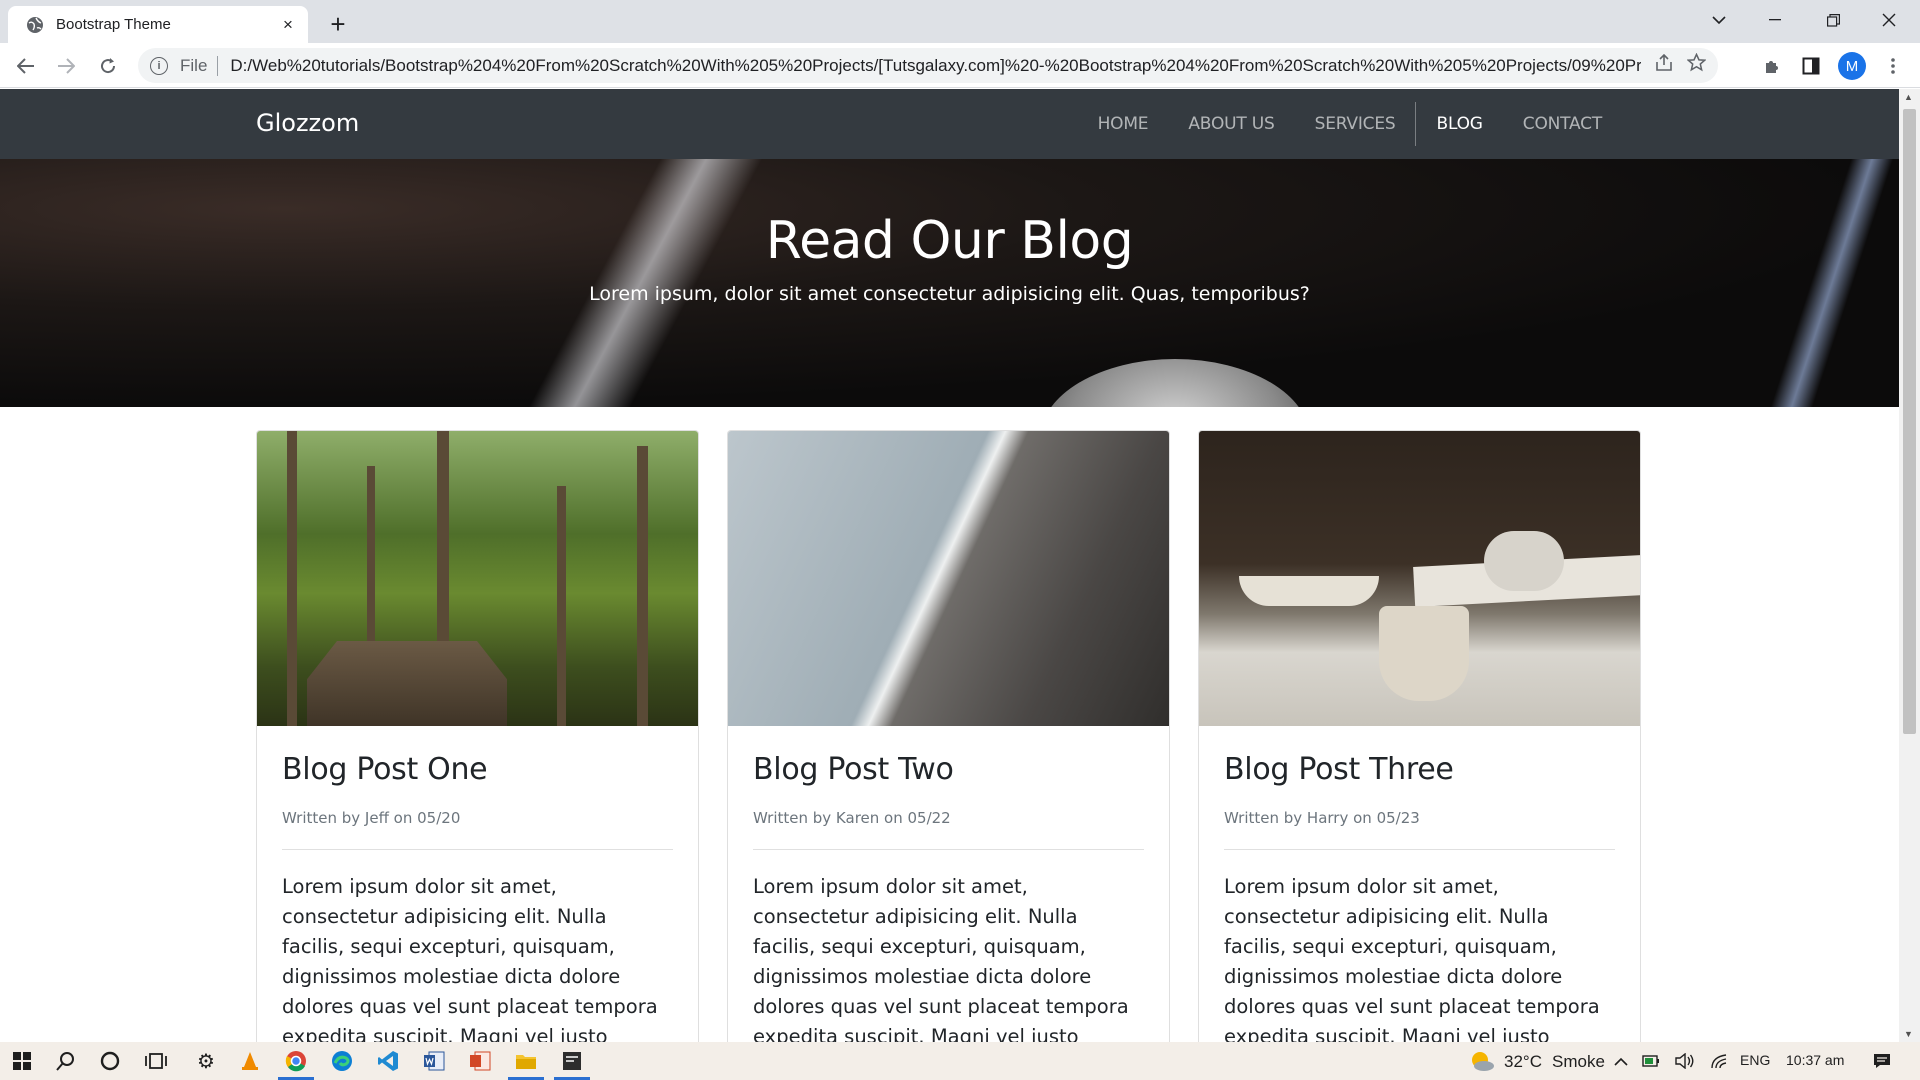  What do you see at coordinates (434, 1061) in the screenshot?
I see `word-icon` at bounding box center [434, 1061].